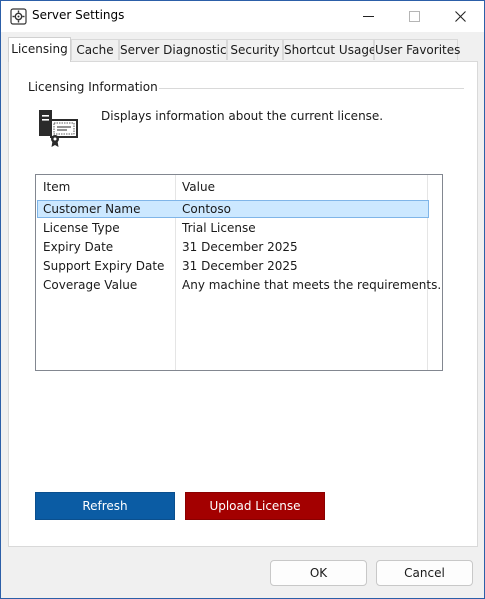  I want to click on upload-license-button: Upload License, so click(255, 506).